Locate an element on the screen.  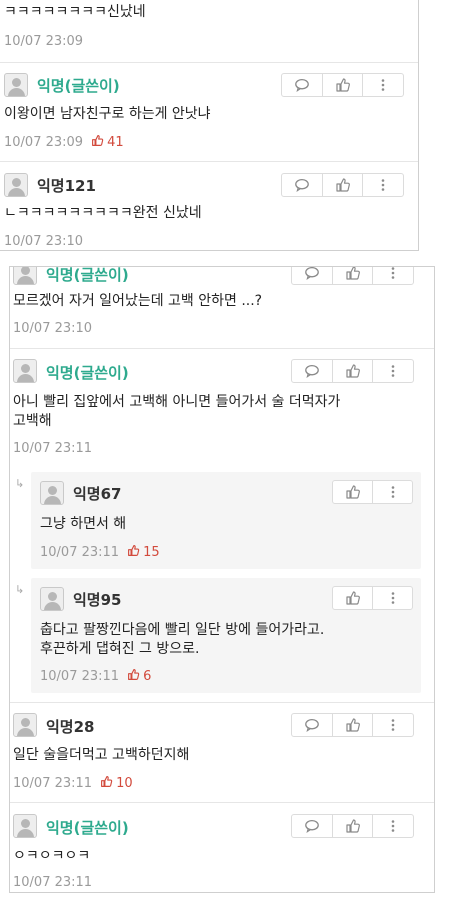
comment-text: ㅋㅋㅋㅋㅋㅋㅋㅋ신났네 is located at coordinates (75, 12).